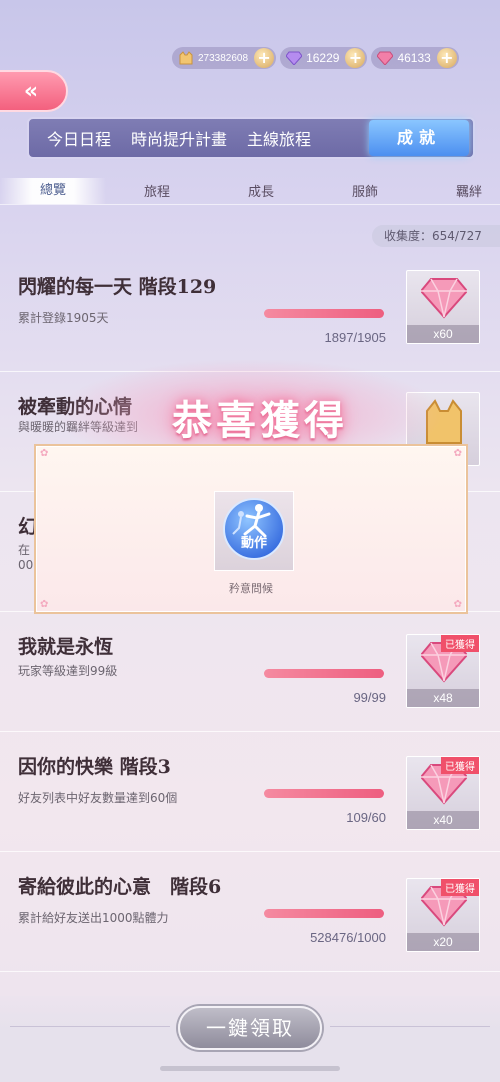 The width and height of the screenshot is (500, 1082). Describe the element at coordinates (410, 1026) in the screenshot. I see `decor-line-right` at that location.